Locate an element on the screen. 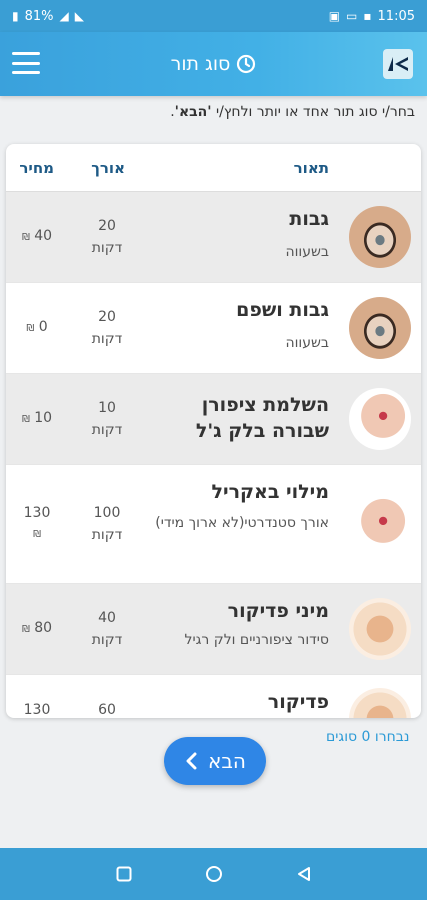 The width and height of the screenshot is (427, 900). price-value: 40 is located at coordinates (43, 236).